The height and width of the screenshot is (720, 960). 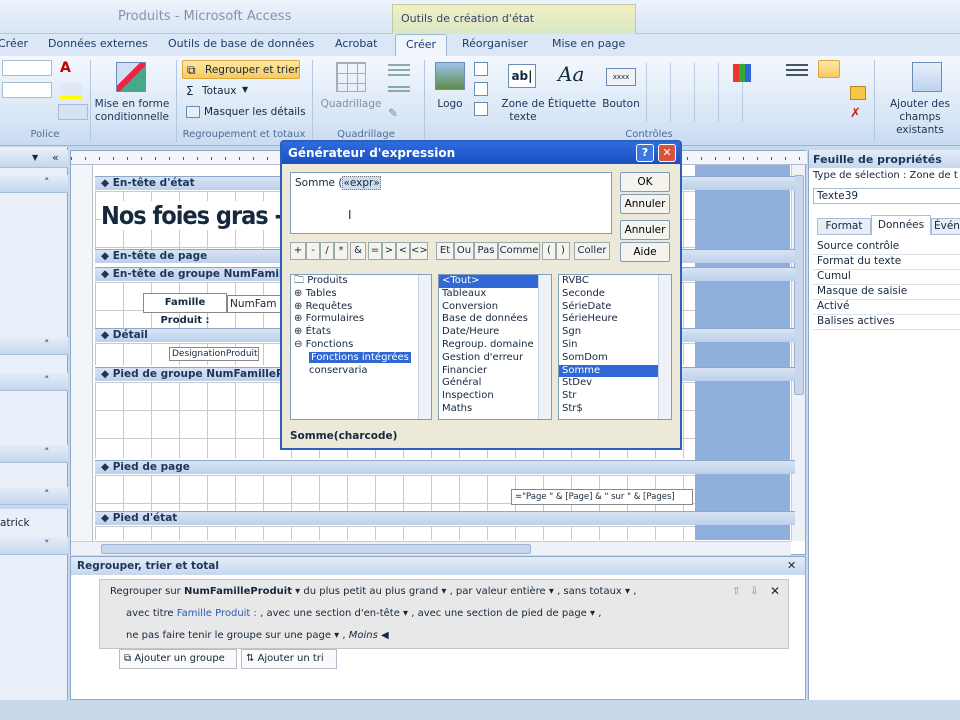 What do you see at coordinates (403, 251) in the screenshot?
I see `op-less-button: <` at bounding box center [403, 251].